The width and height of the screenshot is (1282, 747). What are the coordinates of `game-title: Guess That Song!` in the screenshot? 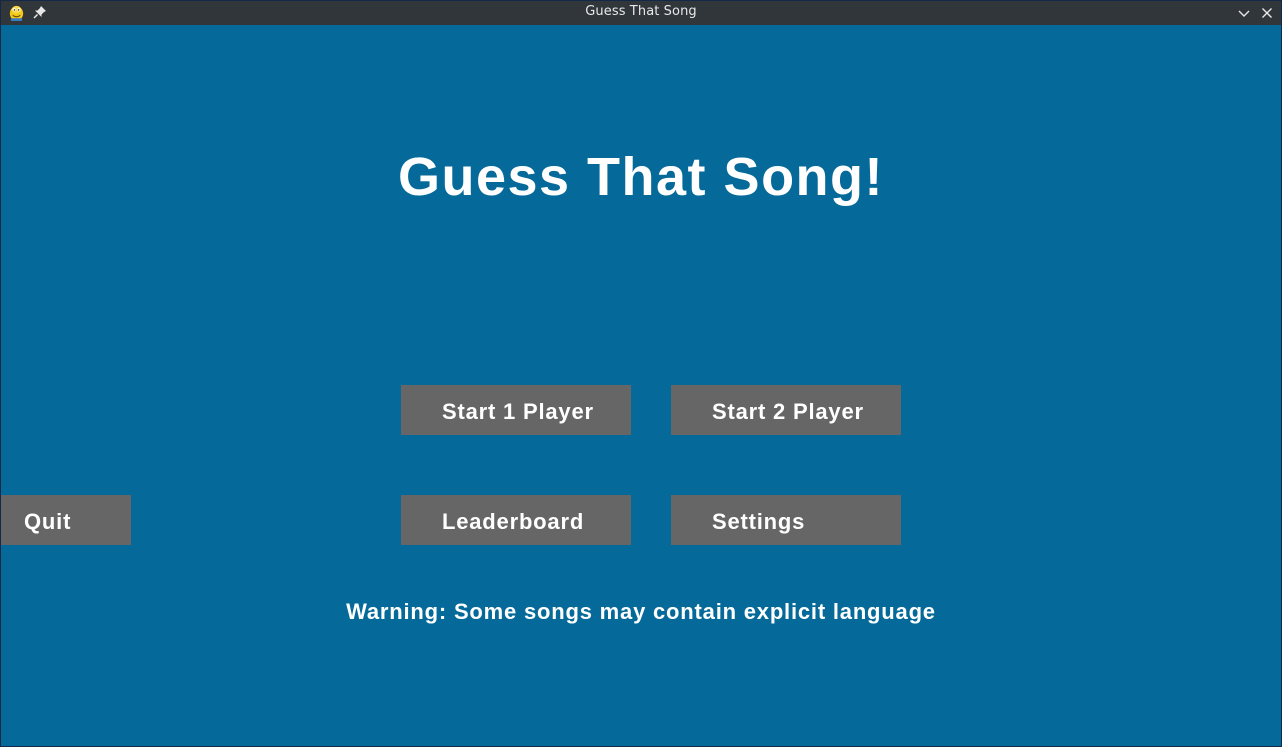 It's located at (641, 177).